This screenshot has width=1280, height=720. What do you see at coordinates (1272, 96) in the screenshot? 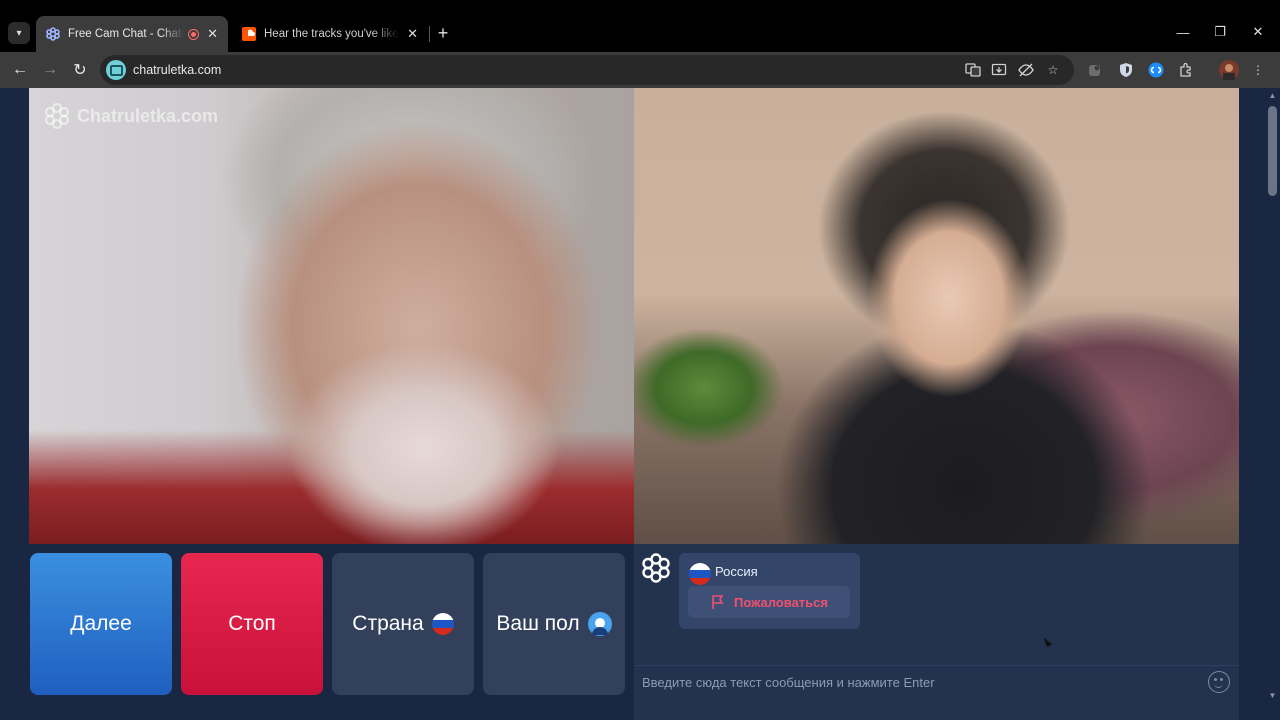
I see `scroll-up-arrow-icon: ▲` at bounding box center [1272, 96].